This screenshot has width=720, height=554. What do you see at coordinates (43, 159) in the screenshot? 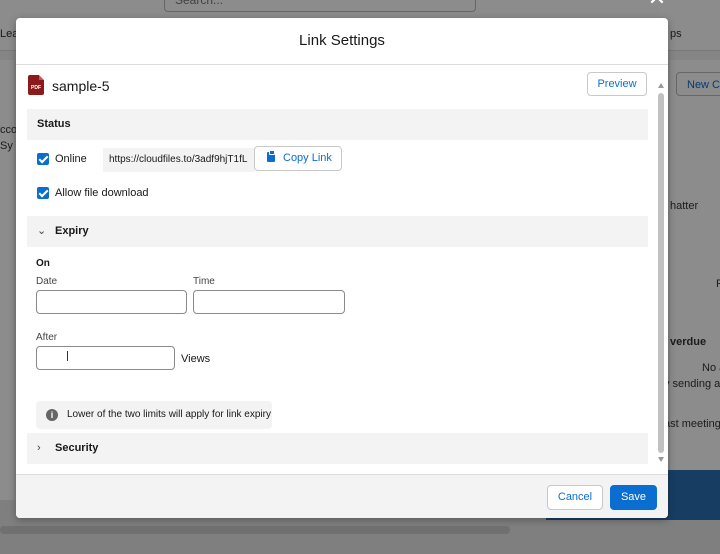
I see `online-checkbox` at bounding box center [43, 159].